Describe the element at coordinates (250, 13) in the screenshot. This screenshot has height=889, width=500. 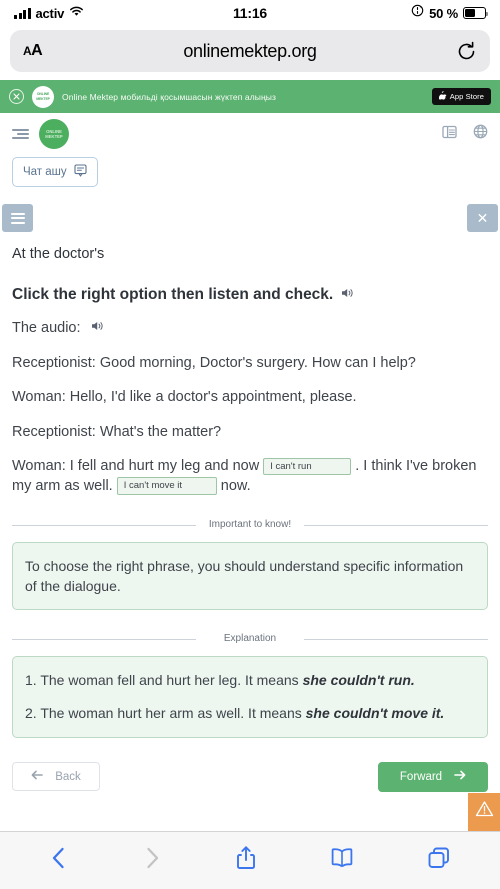
I see `ios-status-bar: activ 11:16 50 %` at that location.